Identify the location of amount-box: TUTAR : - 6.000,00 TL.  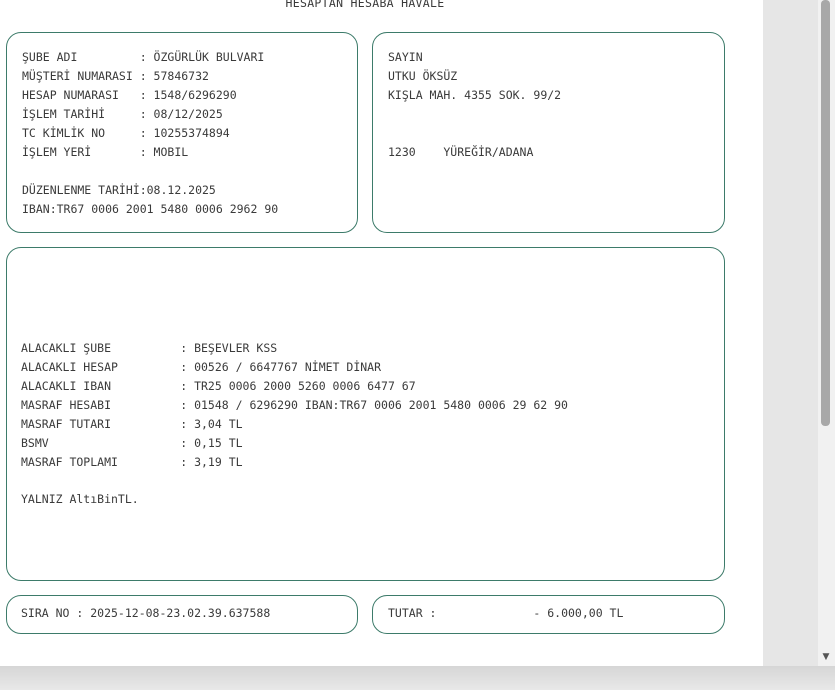
(548, 614).